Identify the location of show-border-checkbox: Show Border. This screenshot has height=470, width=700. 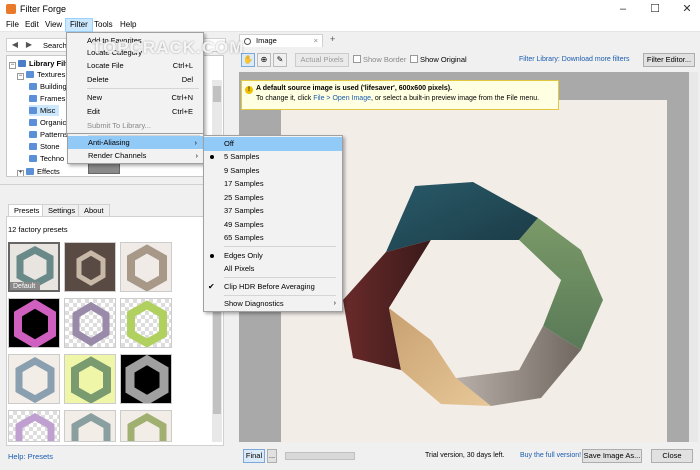
(379, 59).